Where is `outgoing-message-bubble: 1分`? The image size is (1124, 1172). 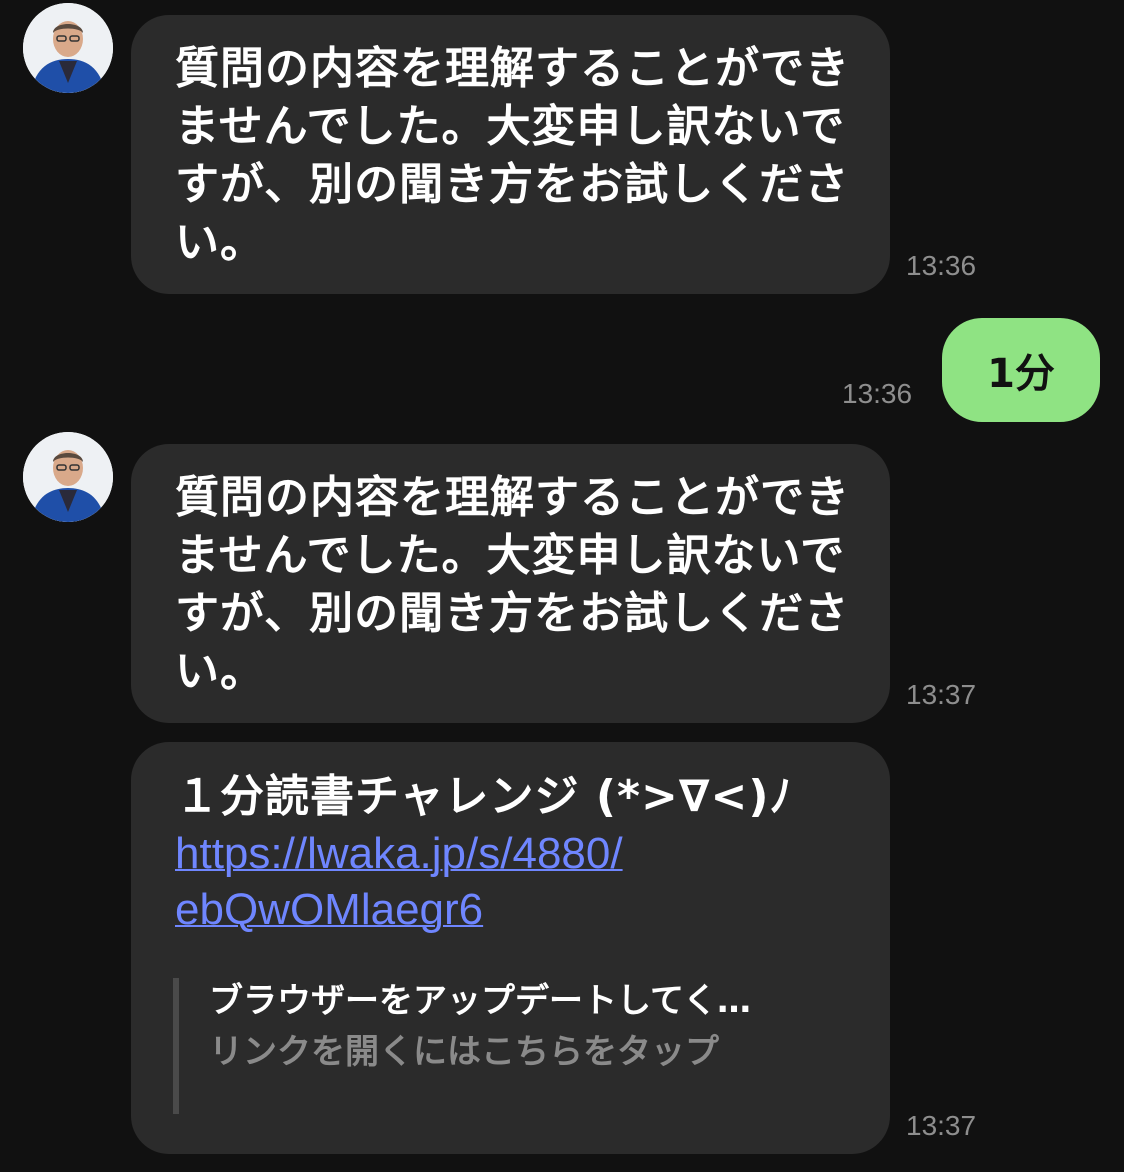 outgoing-message-bubble: 1分 is located at coordinates (1021, 370).